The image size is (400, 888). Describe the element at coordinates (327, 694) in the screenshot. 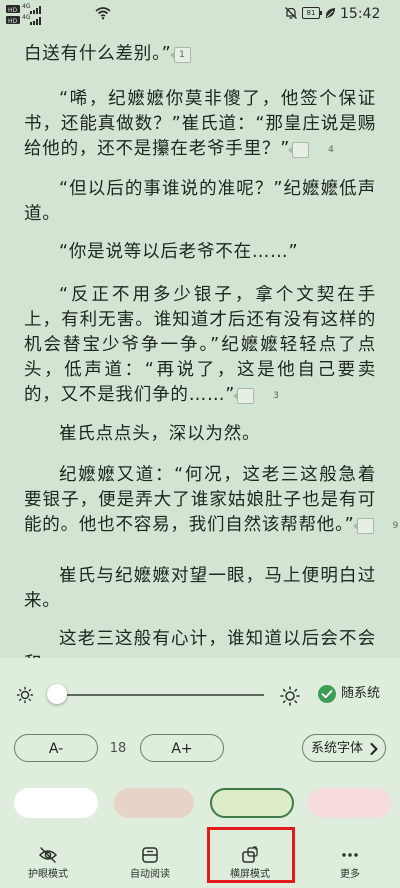

I see `check-circle-icon` at that location.